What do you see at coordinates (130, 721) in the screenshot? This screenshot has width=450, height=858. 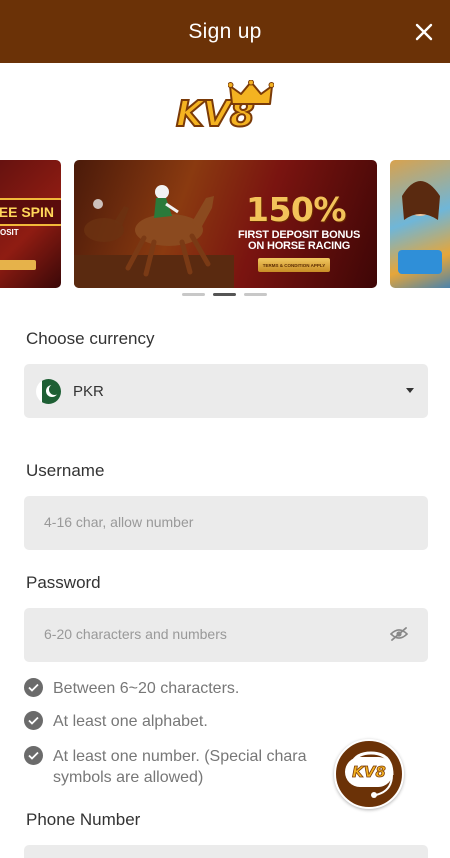 I see `password-rule-text: At least one alphabet.` at bounding box center [130, 721].